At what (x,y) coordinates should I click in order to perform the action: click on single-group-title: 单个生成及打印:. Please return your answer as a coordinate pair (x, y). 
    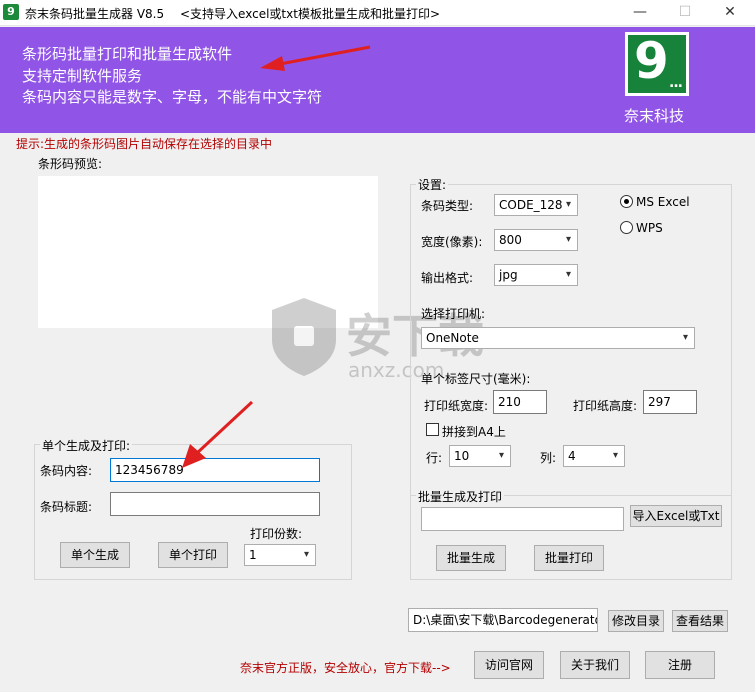
    Looking at the image, I should click on (86, 445).